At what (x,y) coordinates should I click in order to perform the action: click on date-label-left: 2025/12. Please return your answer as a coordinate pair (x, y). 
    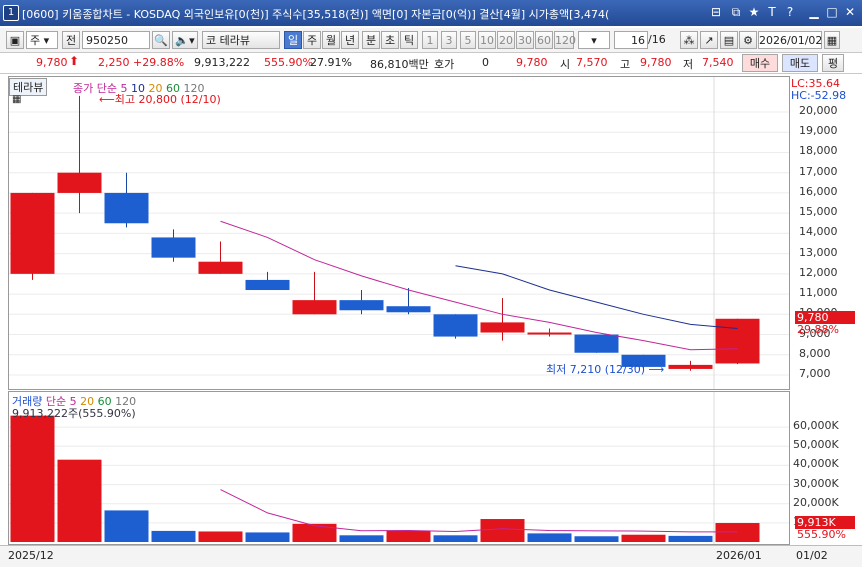
    Looking at the image, I should click on (31, 555).